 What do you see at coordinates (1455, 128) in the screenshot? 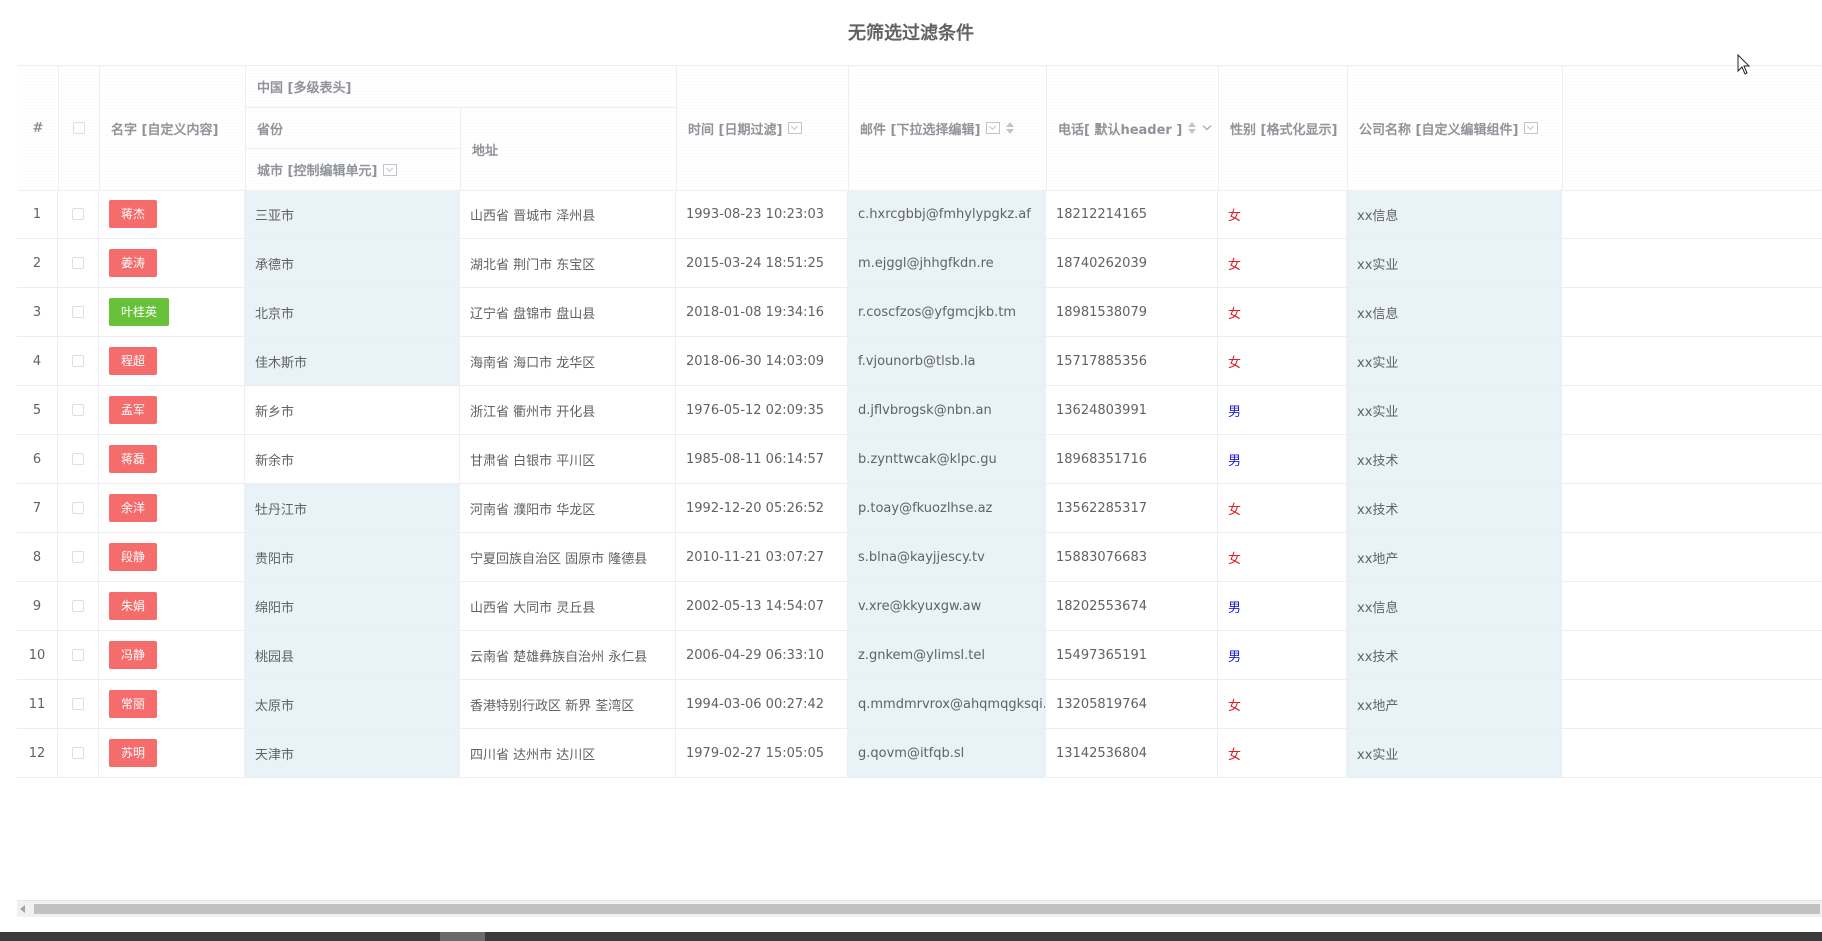
I see `header-company: 公司名称 [自定义编辑组件]` at bounding box center [1455, 128].